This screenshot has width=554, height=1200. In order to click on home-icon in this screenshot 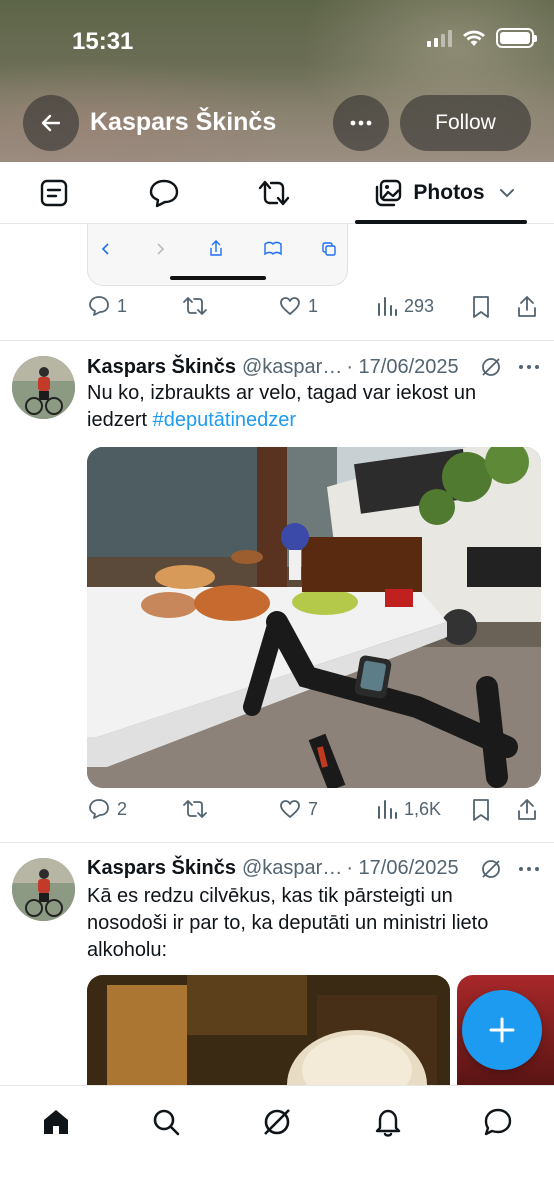, I will do `click(56, 1122)`.